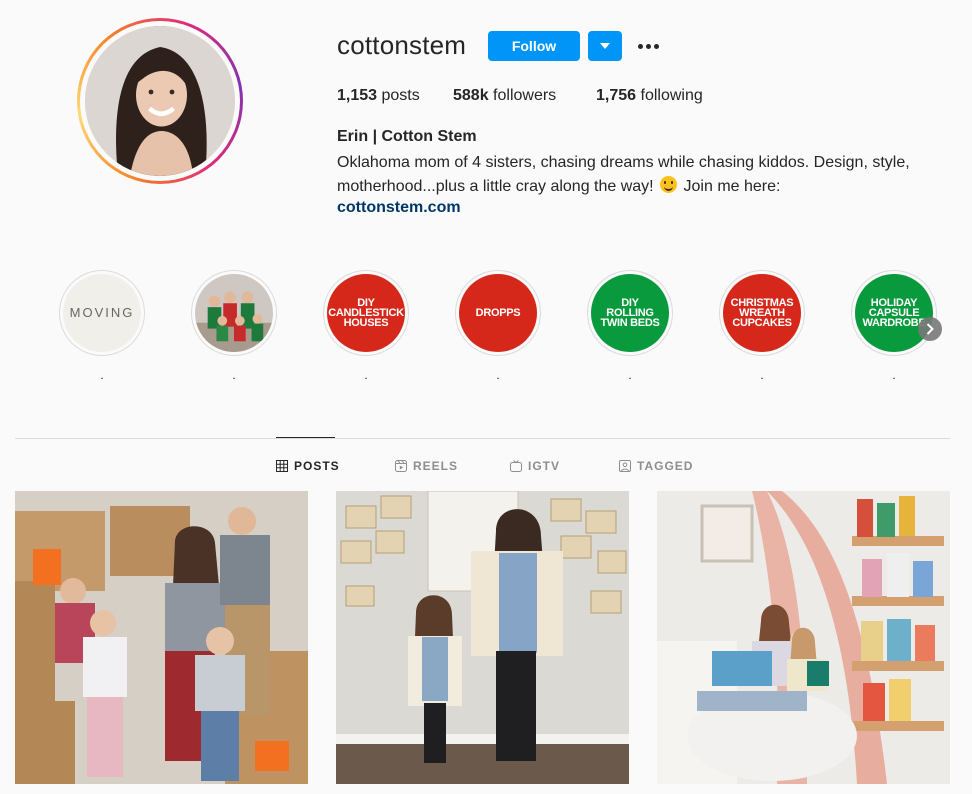 The image size is (972, 794). I want to click on highlight-ring: MOVING, so click(102, 313).